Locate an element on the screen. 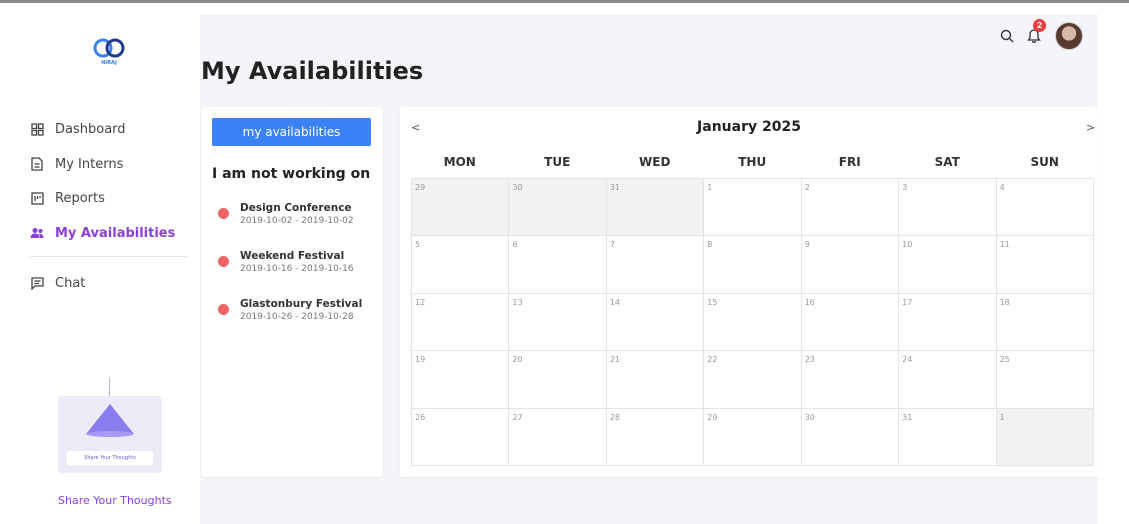 The height and width of the screenshot is (524, 1129). my-availabilities-button: my availabilities is located at coordinates (291, 132).